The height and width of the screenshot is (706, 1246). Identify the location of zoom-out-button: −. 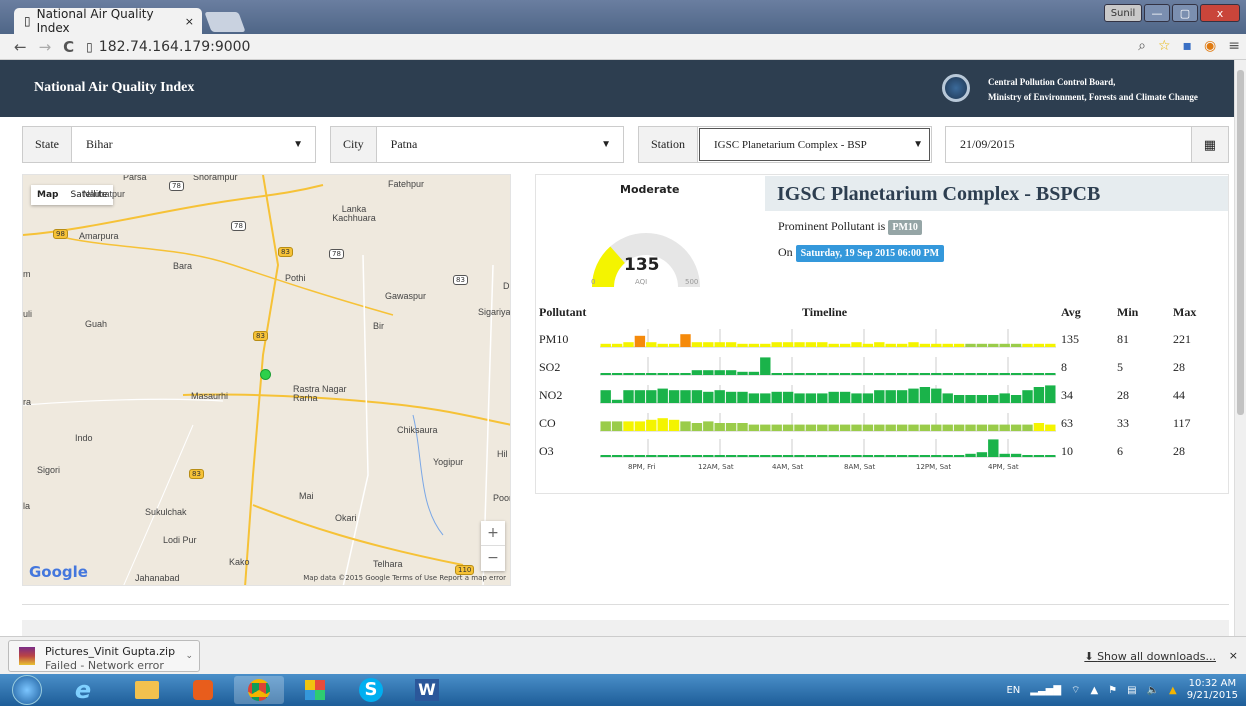
(493, 558).